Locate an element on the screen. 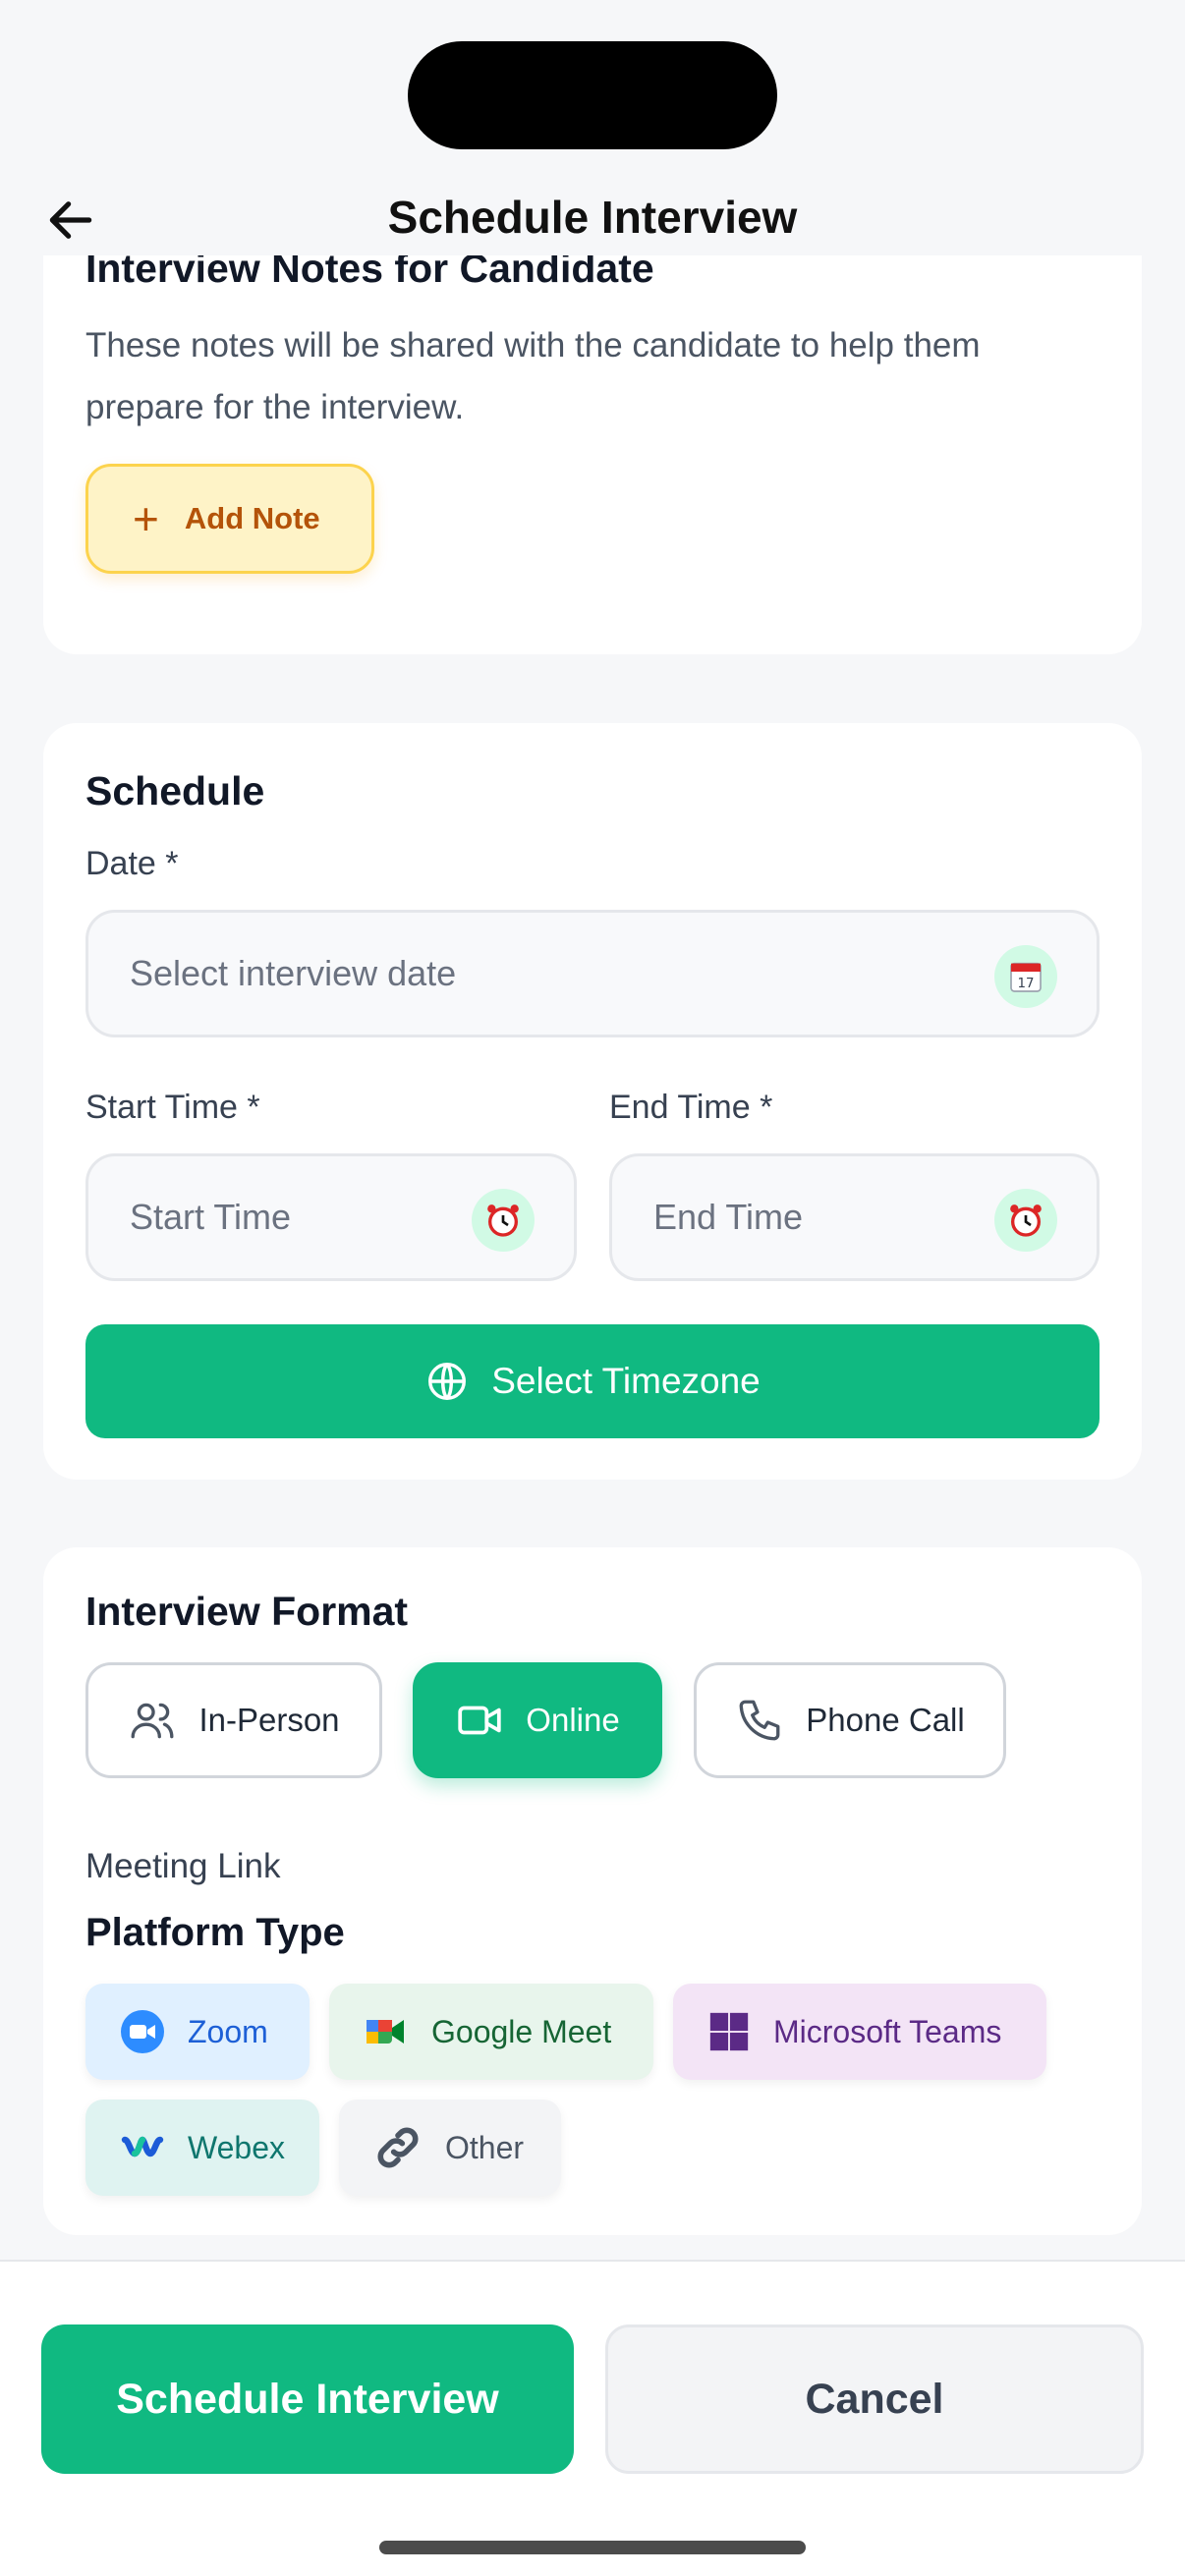 The width and height of the screenshot is (1185, 2576). end-time-field: End Time is located at coordinates (854, 1217).